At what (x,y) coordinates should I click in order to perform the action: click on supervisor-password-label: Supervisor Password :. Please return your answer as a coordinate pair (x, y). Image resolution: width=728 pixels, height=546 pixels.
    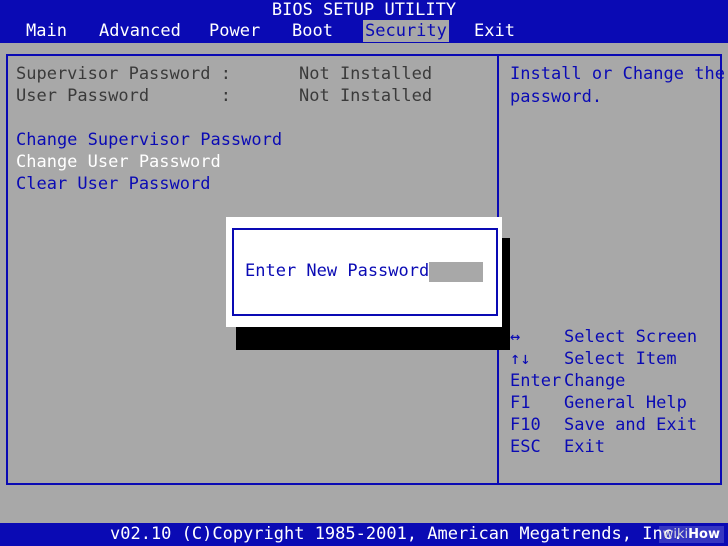
    Looking at the image, I should click on (123, 74).